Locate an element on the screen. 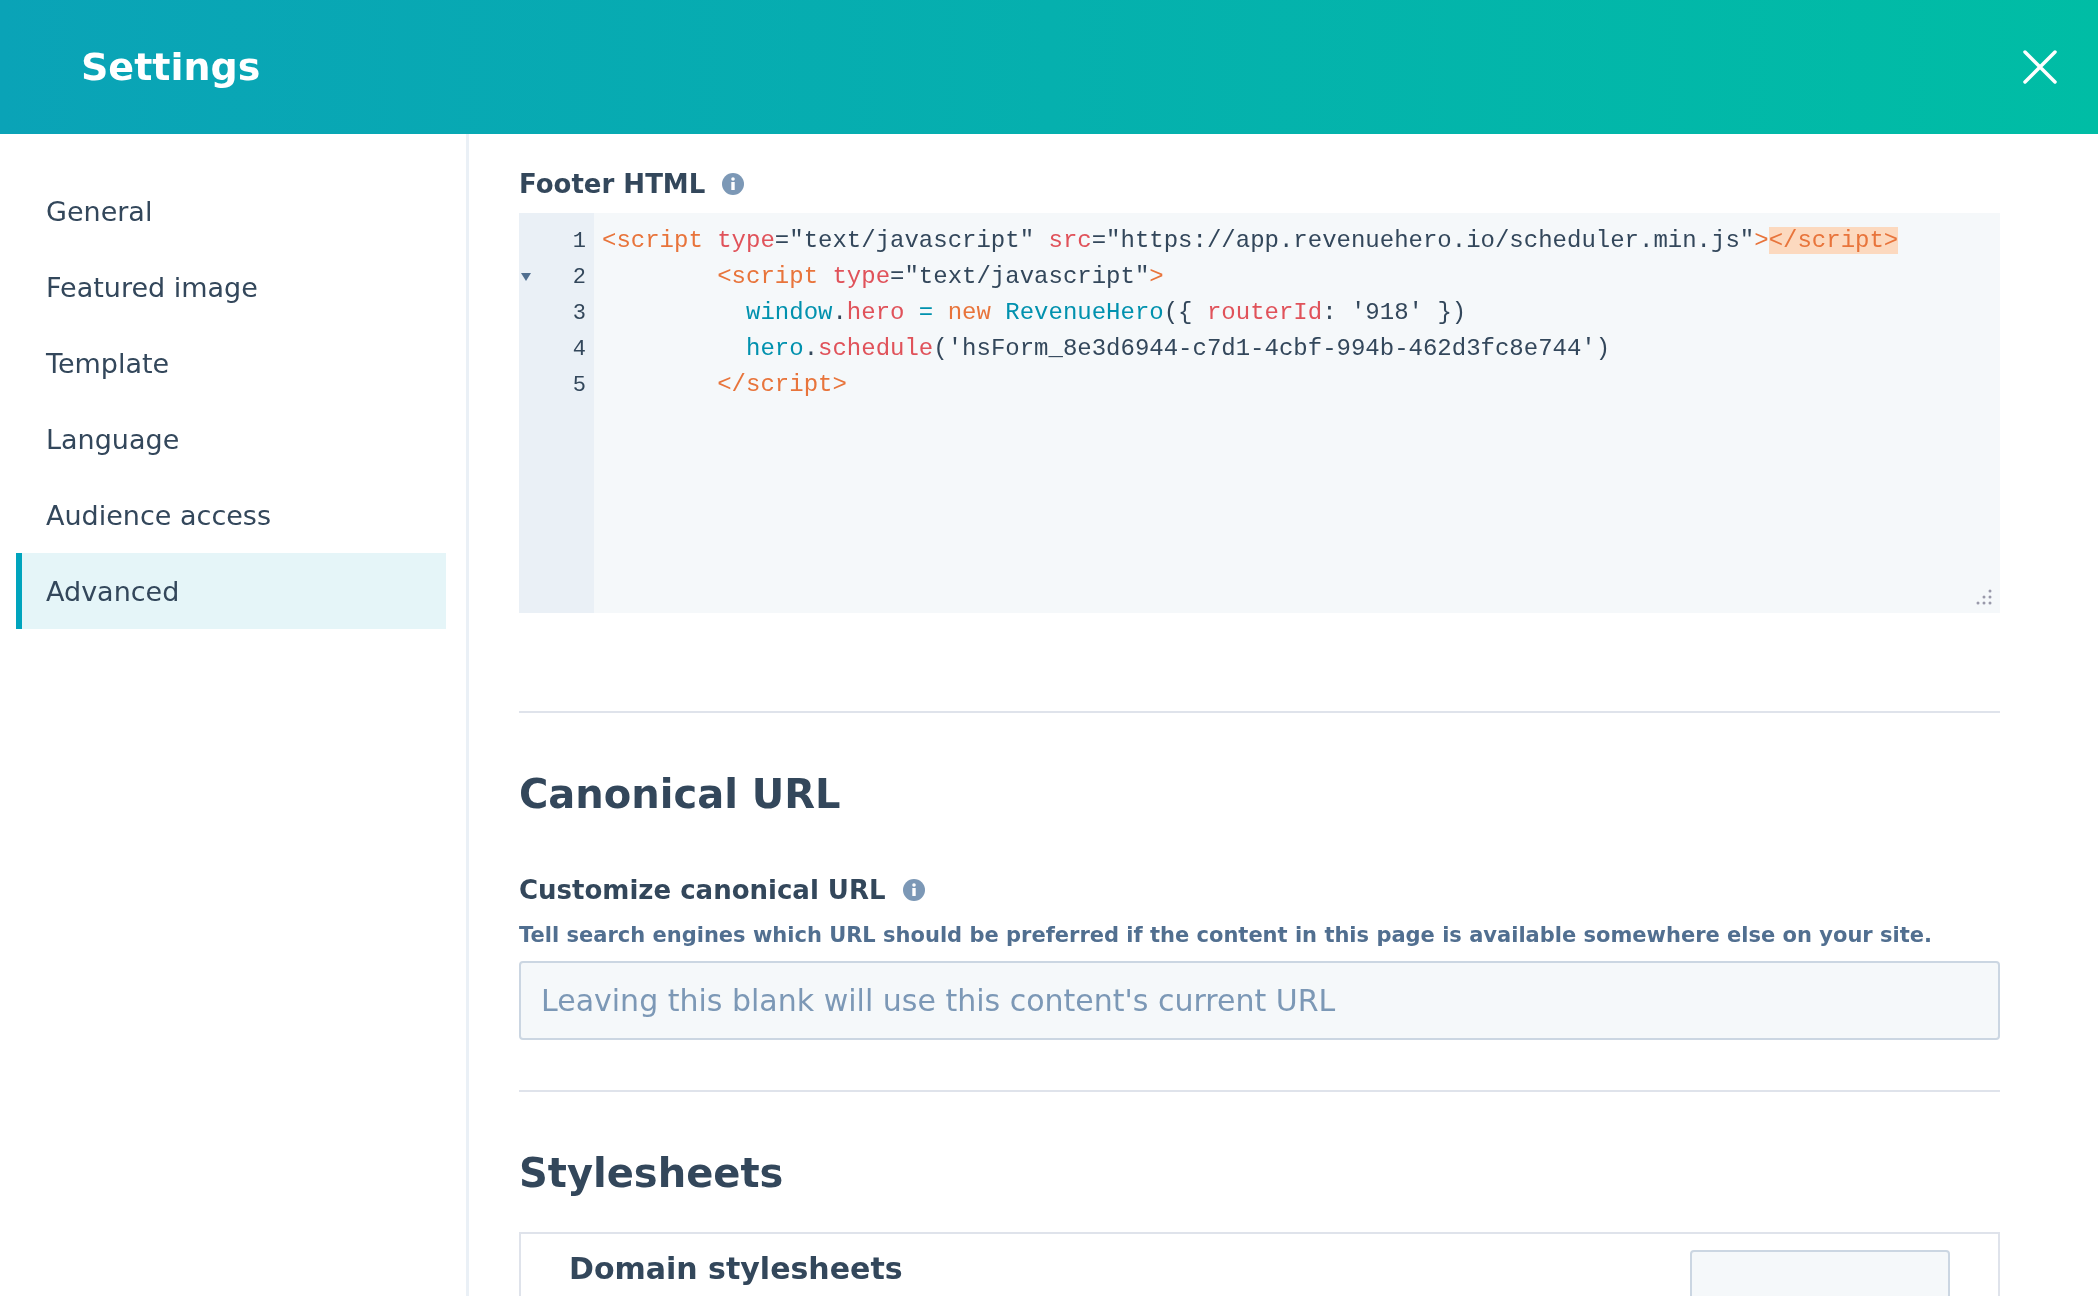 This screenshot has height=1296, width=2098. sidebar-item: Audience access is located at coordinates (231, 515).